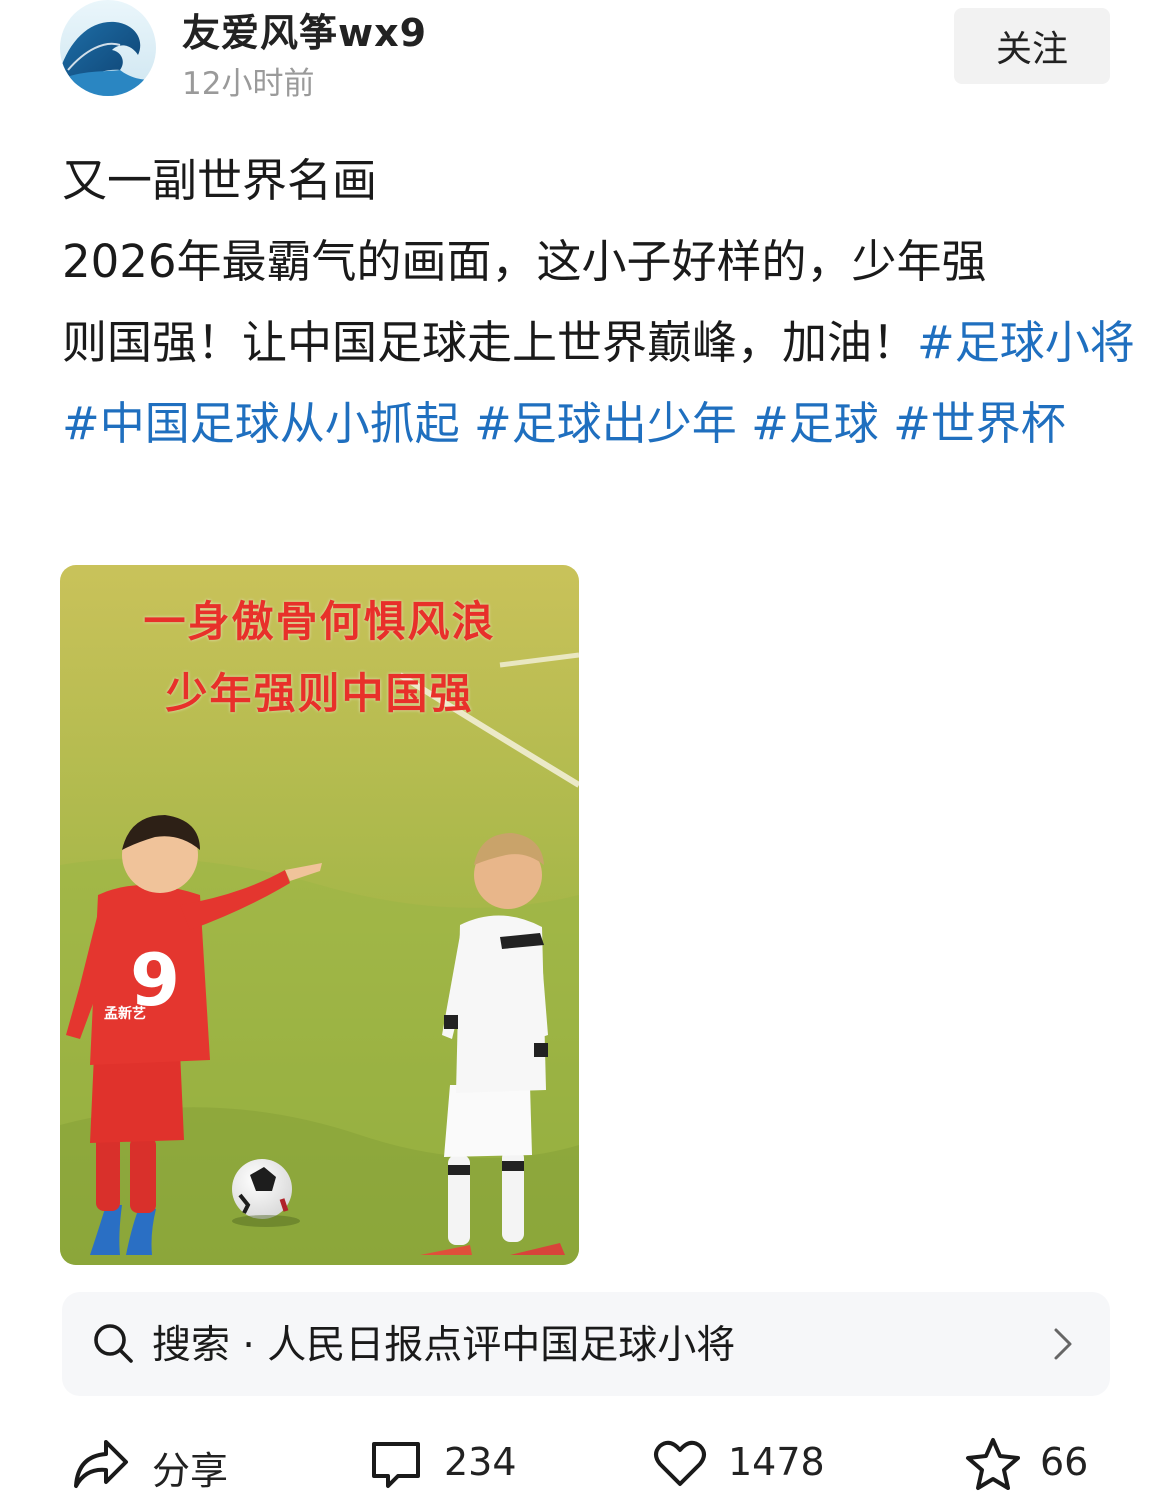 Image resolution: width=1170 pixels, height=1508 pixels. Describe the element at coordinates (220, 180) in the screenshot. I see `post-line-1: 又一副世界名画` at that location.